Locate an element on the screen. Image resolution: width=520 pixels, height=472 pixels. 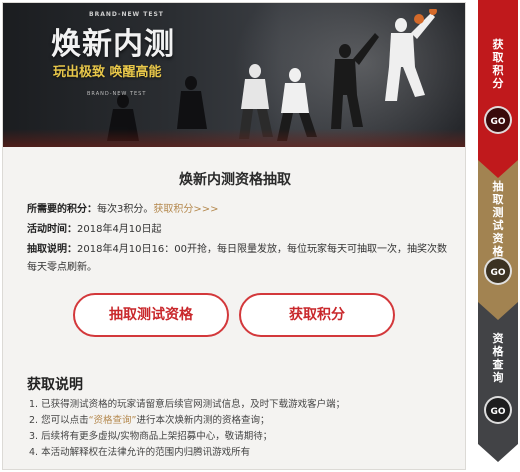
draw-qualification-button: 抽取测试资格 is located at coordinates (151, 315).